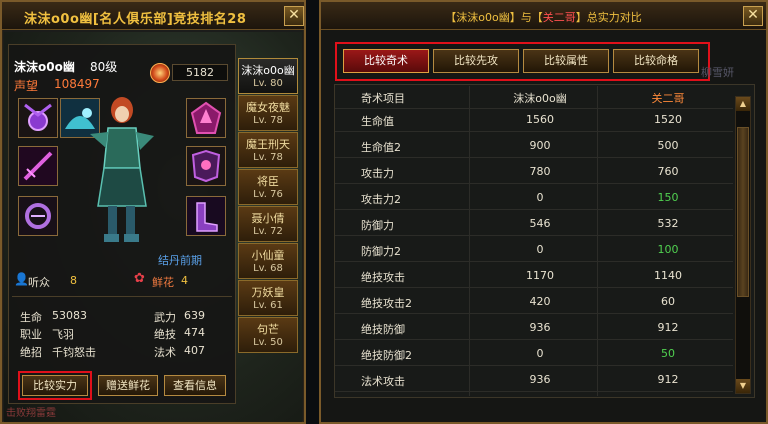  I want to click on row-opponent-value: 50, so click(668, 353).